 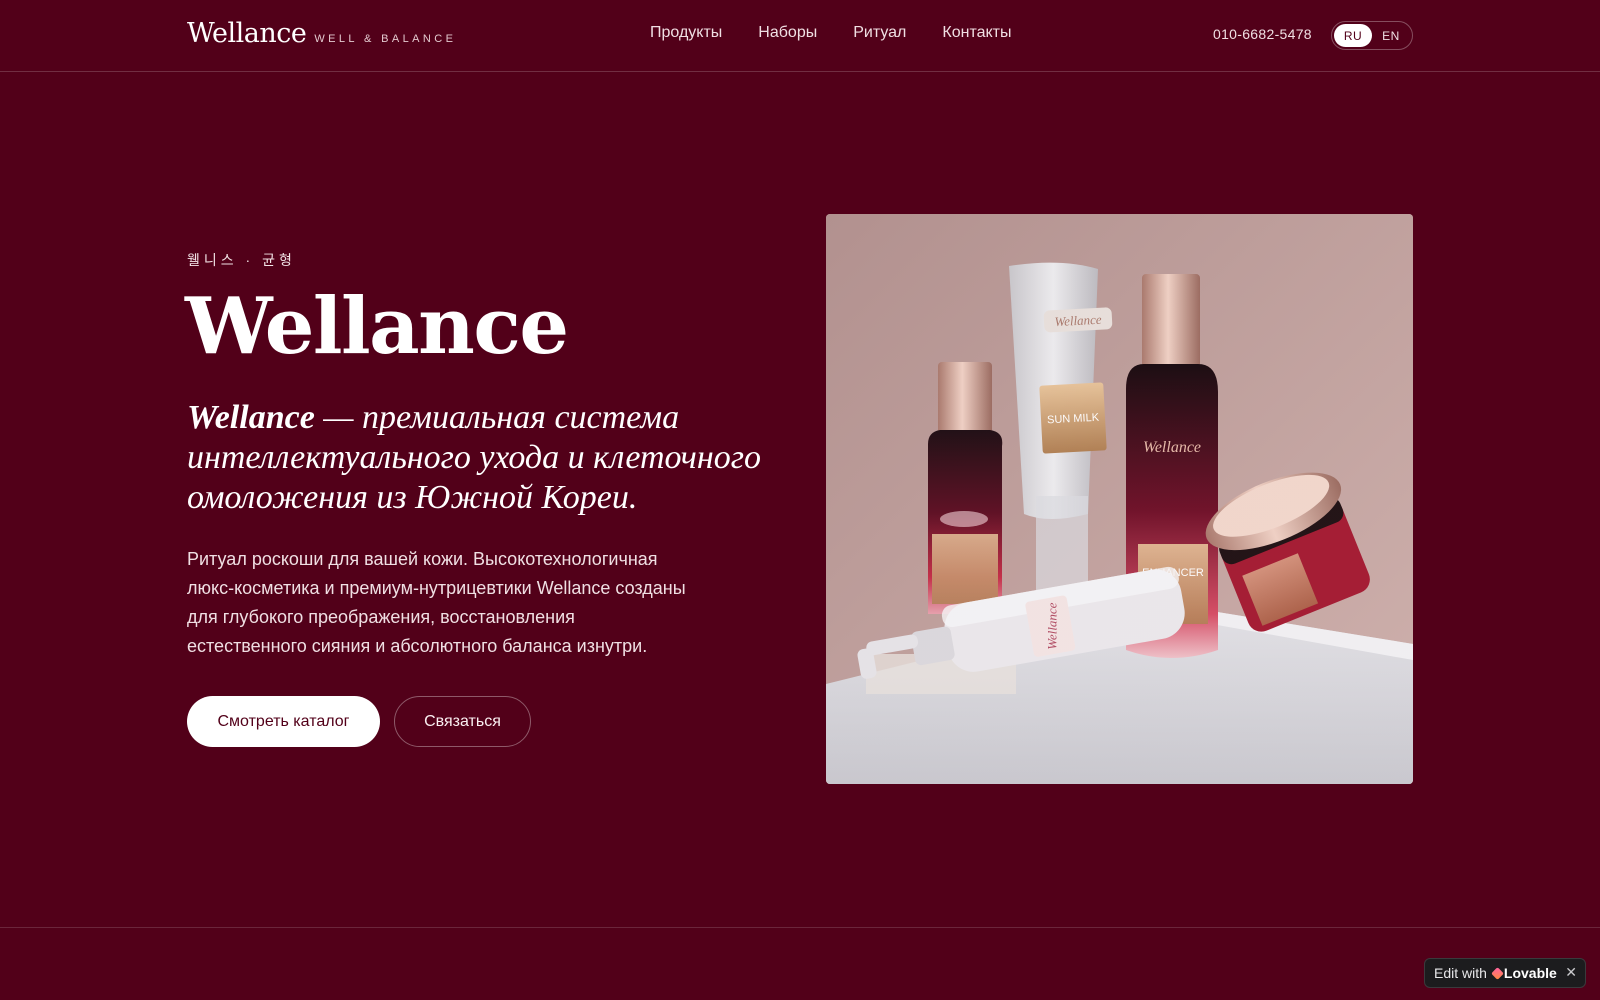 What do you see at coordinates (1262, 34) in the screenshot?
I see `phone-number: 010-6682-5478` at bounding box center [1262, 34].